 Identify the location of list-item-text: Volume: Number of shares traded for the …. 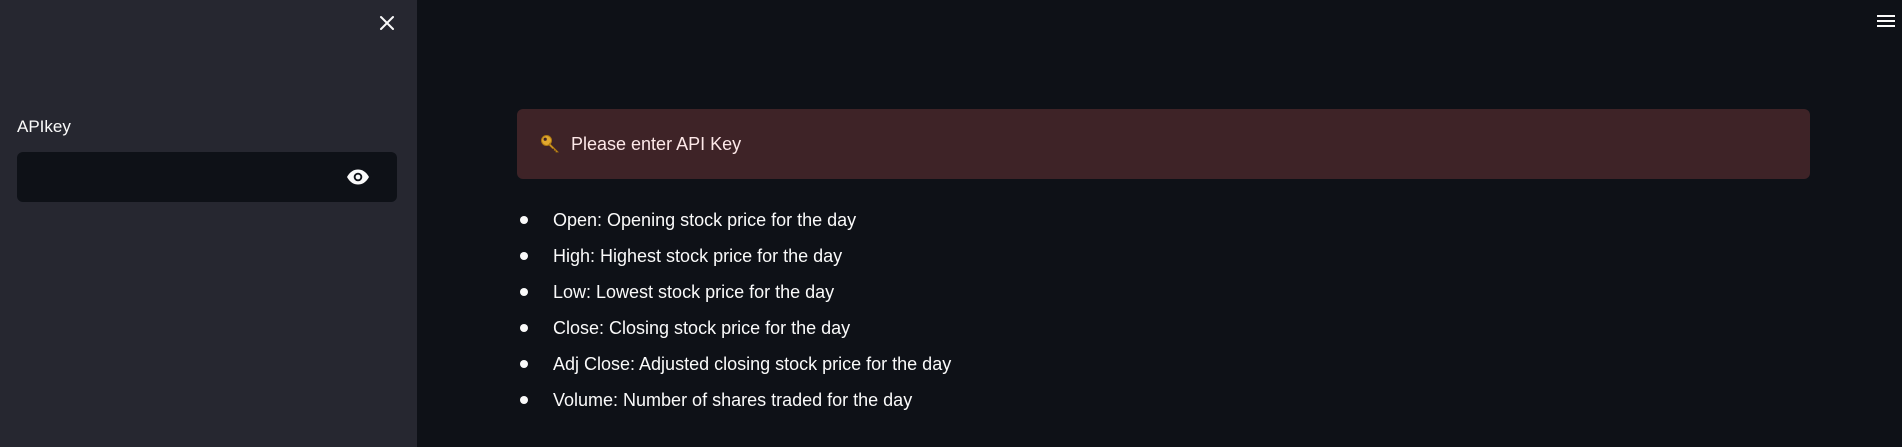
(733, 400).